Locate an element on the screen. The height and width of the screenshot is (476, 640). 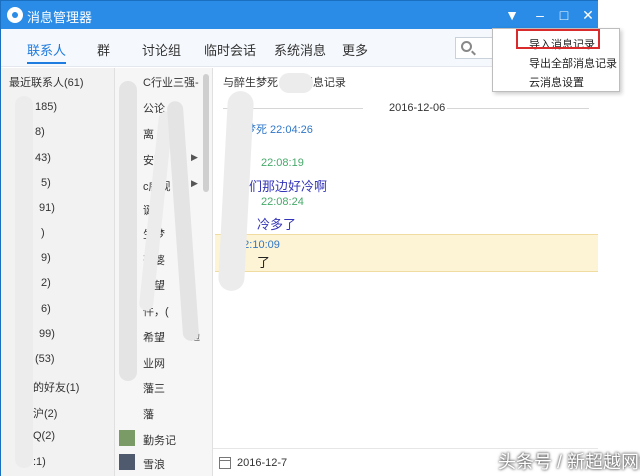
list-item: C行业三强- is located at coordinates (171, 82).